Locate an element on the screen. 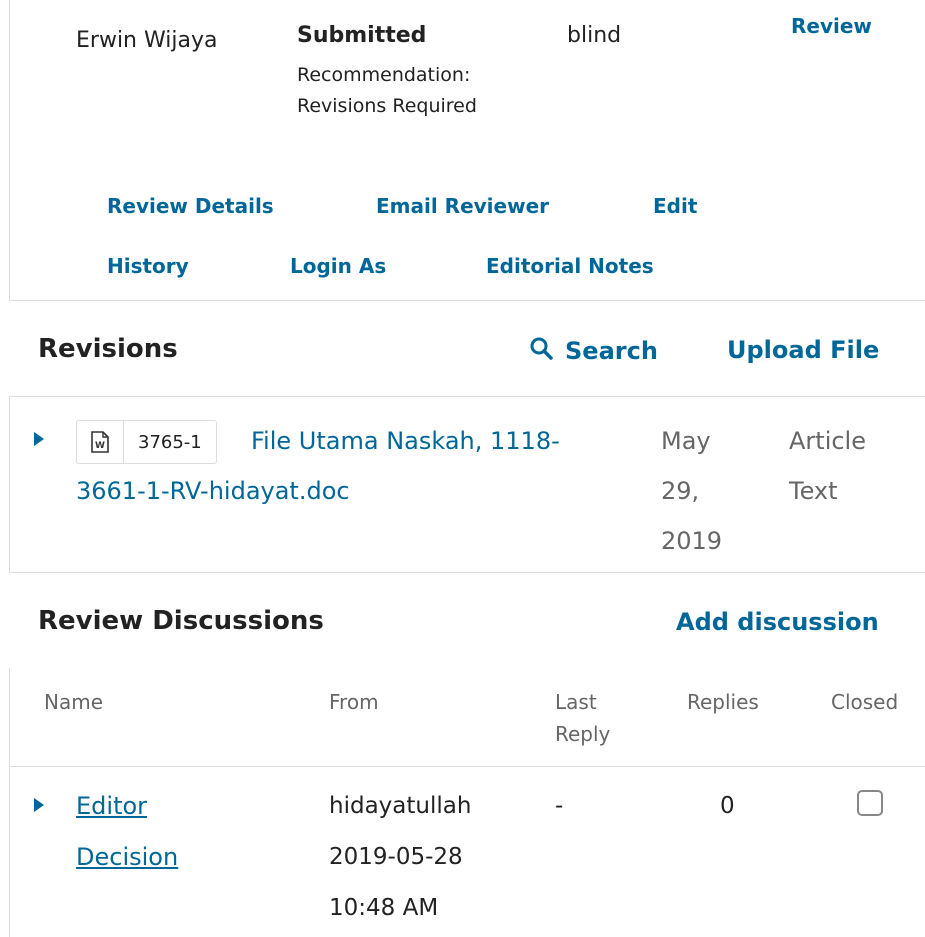  history-link: History is located at coordinates (148, 266).